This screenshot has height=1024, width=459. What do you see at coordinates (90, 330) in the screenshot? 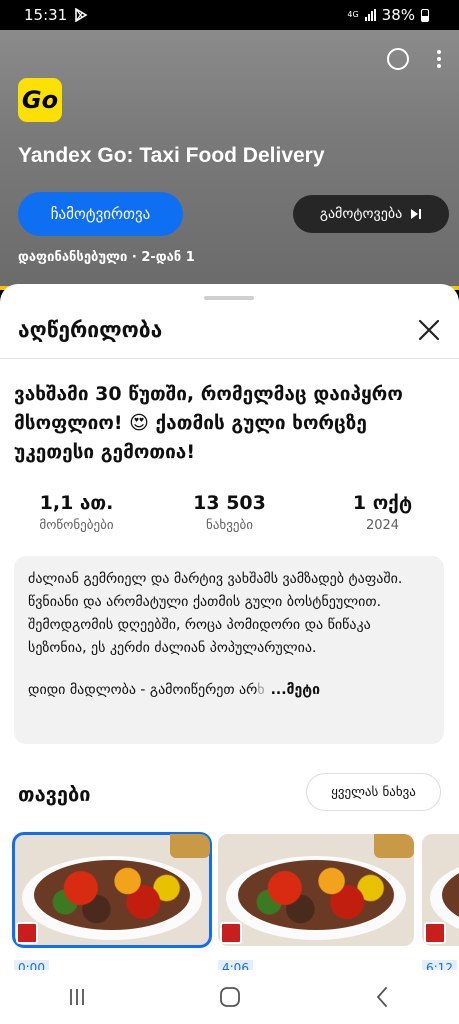
I see `sheet-title: აღწერილობა` at bounding box center [90, 330].